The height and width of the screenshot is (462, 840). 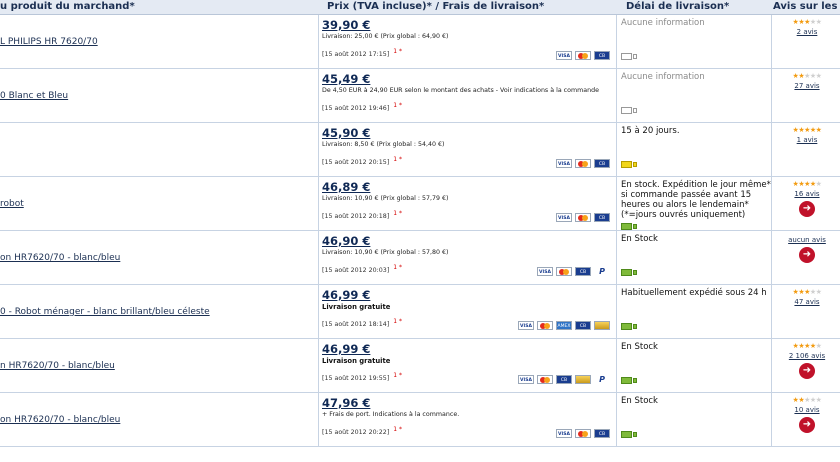 I want to click on header-delivery: Délai de livraison*, so click(x=677, y=6).